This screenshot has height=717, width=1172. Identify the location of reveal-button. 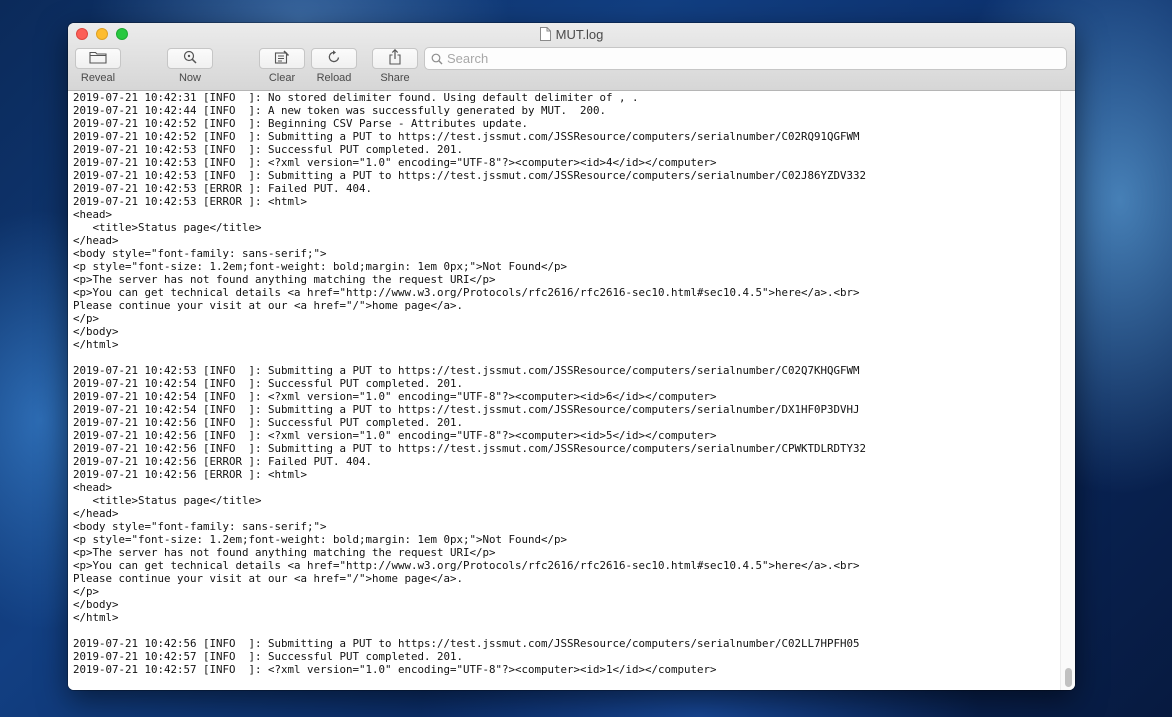
(98, 58).